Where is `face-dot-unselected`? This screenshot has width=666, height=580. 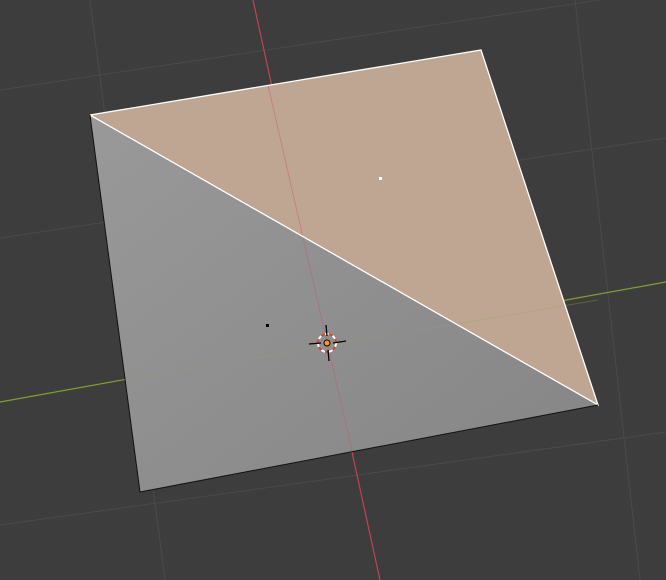
face-dot-unselected is located at coordinates (267, 325).